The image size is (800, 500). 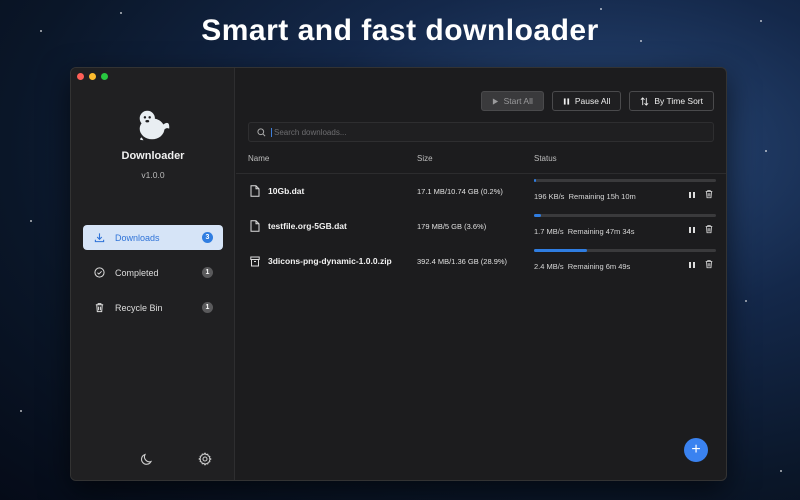 I want to click on app-name: Downloader, so click(x=153, y=156).